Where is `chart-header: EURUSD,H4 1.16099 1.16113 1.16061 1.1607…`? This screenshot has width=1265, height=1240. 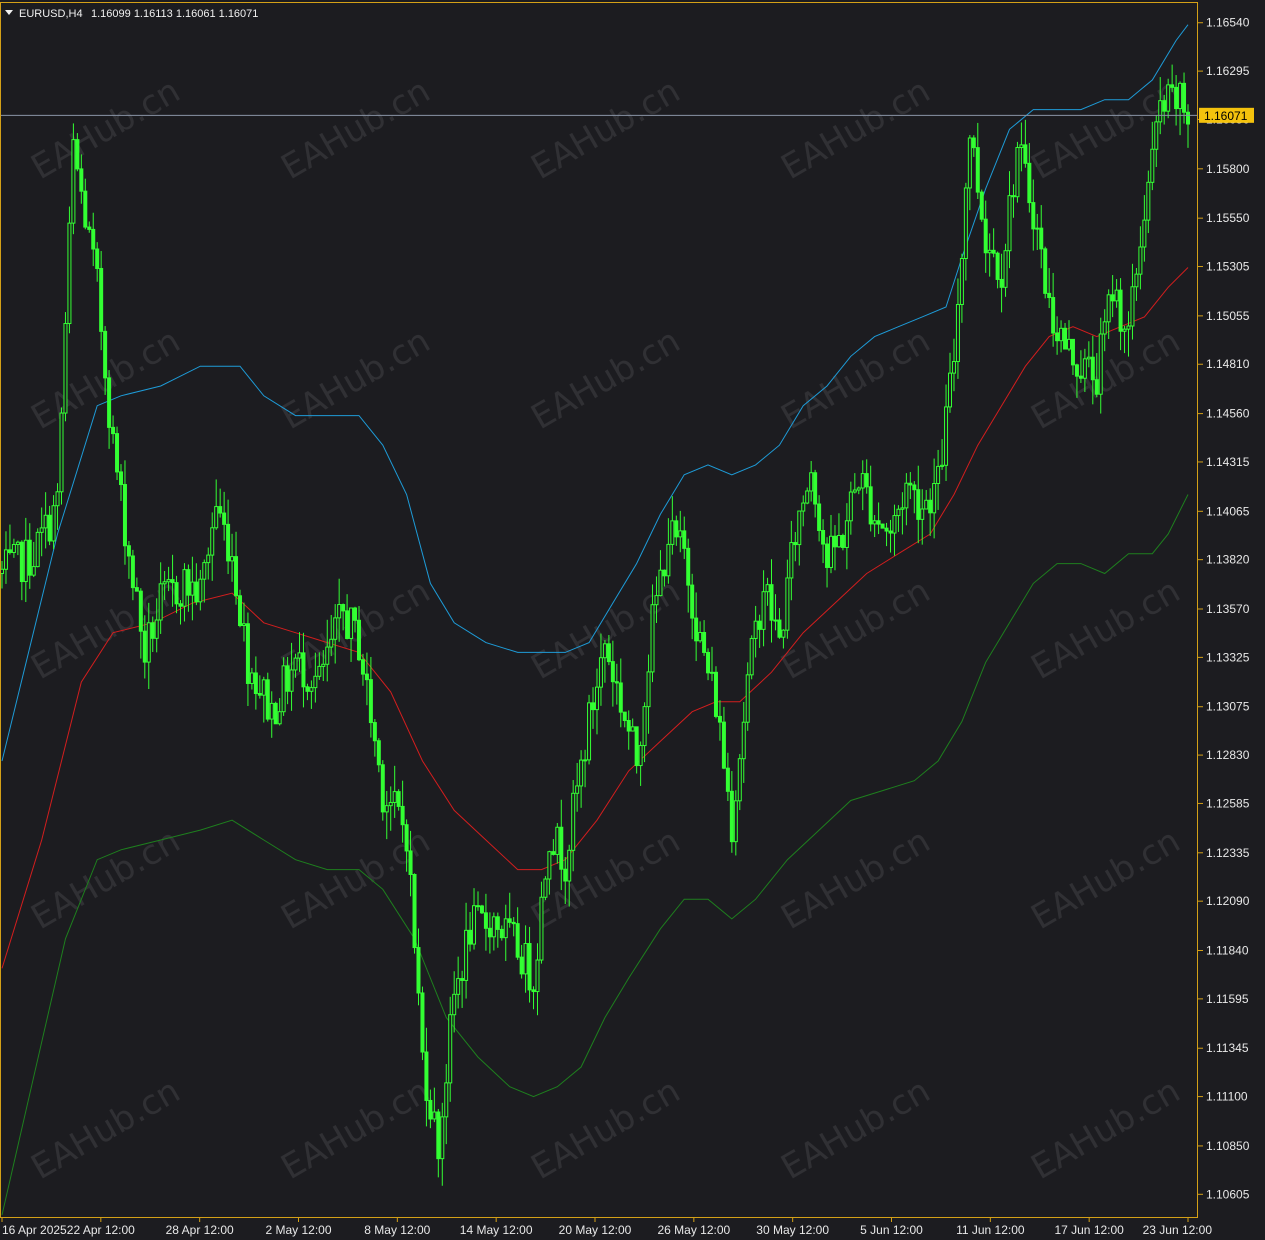 chart-header: EURUSD,H4 1.16099 1.16113 1.16061 1.1607… is located at coordinates (131, 14).